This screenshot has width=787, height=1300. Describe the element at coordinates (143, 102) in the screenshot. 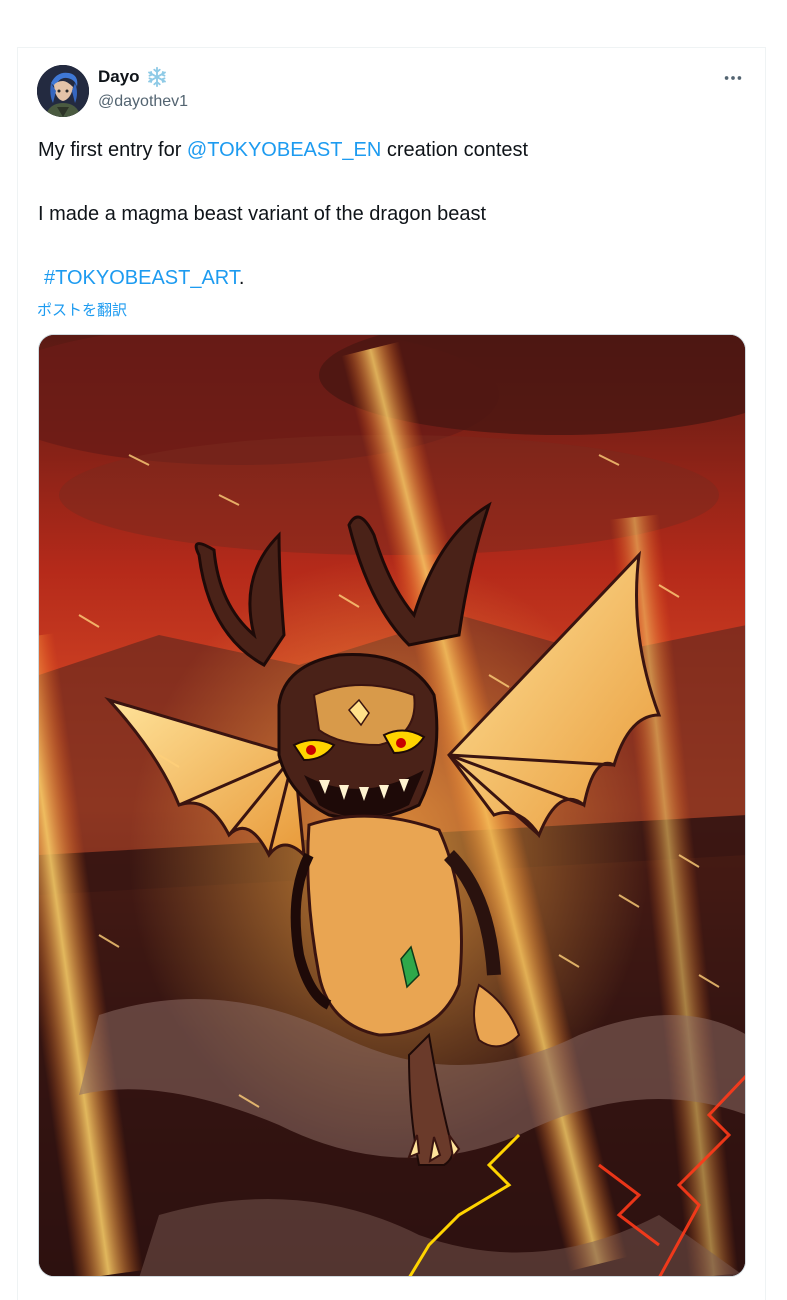

I see `author-handle: @dayothev1` at that location.